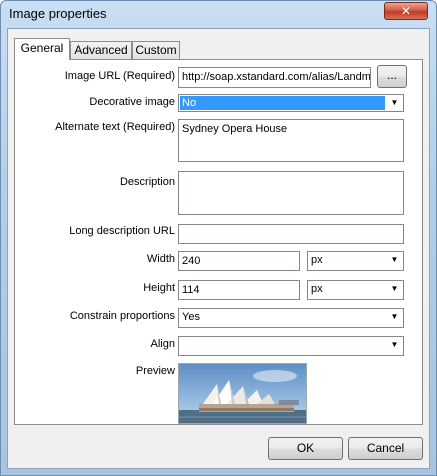 The height and width of the screenshot is (476, 437). Describe the element at coordinates (291, 140) in the screenshot. I see `alternate-text-field: Sydney Opera House` at that location.